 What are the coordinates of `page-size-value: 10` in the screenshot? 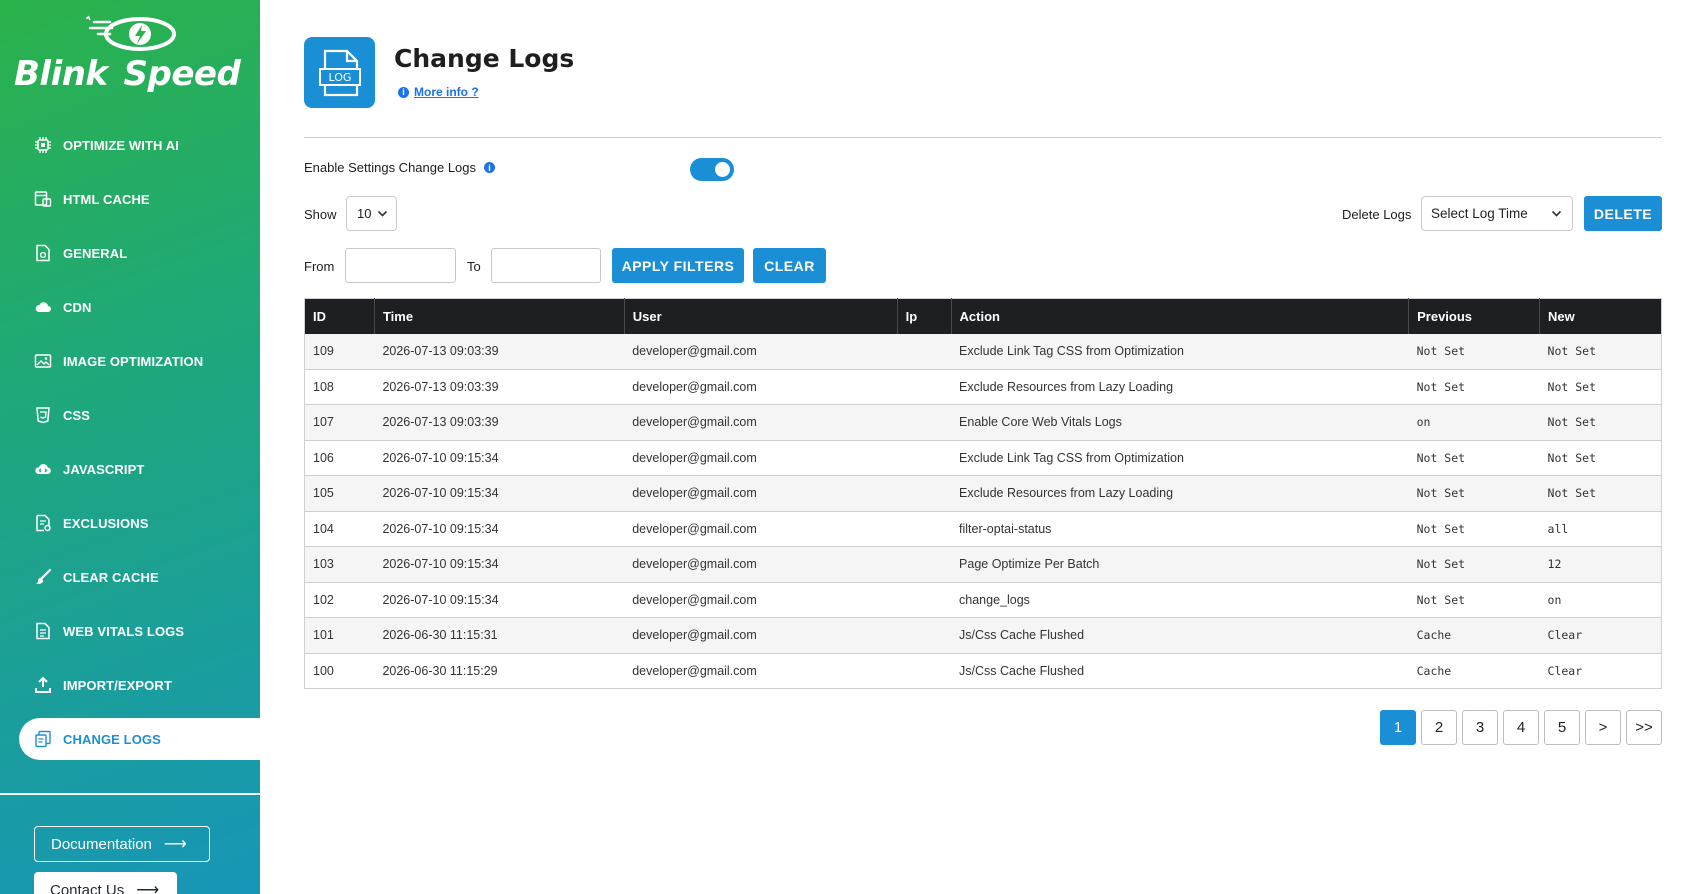 It's located at (364, 213).